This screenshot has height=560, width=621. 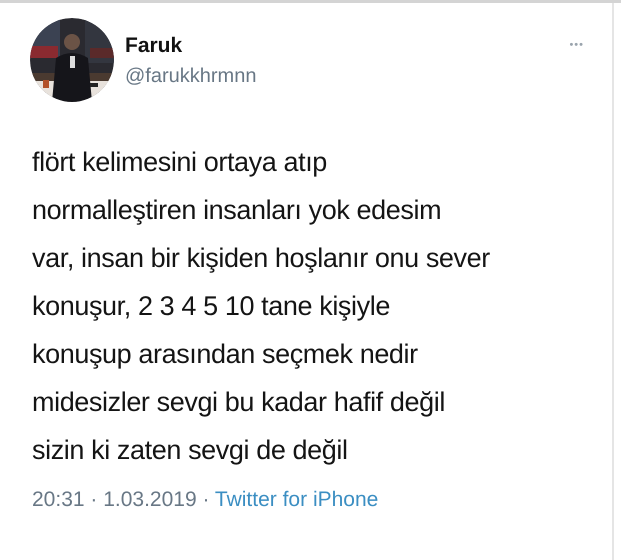 What do you see at coordinates (190, 76) in the screenshot?
I see `username: @farukkhrmnn` at bounding box center [190, 76].